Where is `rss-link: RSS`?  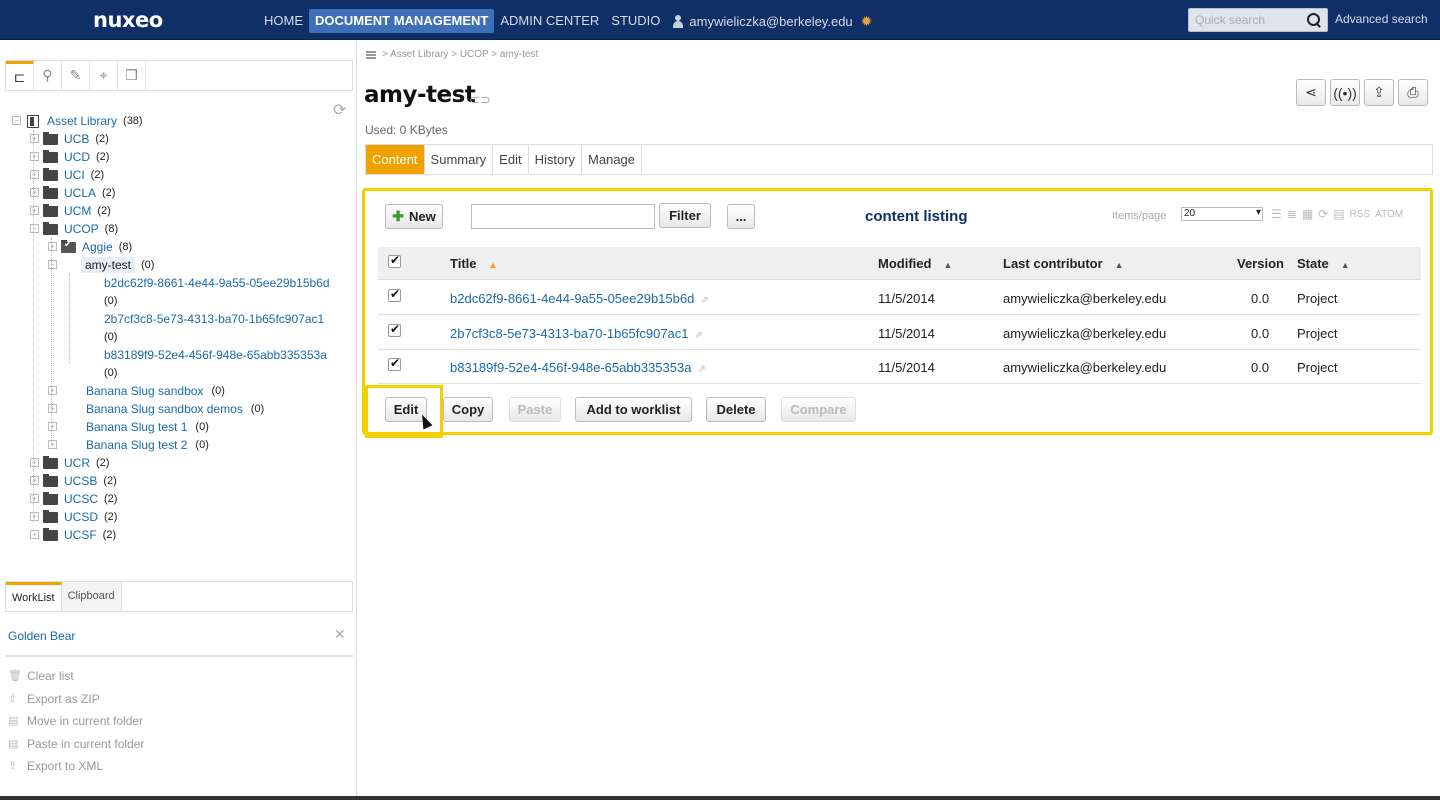
rss-link: RSS is located at coordinates (1360, 214).